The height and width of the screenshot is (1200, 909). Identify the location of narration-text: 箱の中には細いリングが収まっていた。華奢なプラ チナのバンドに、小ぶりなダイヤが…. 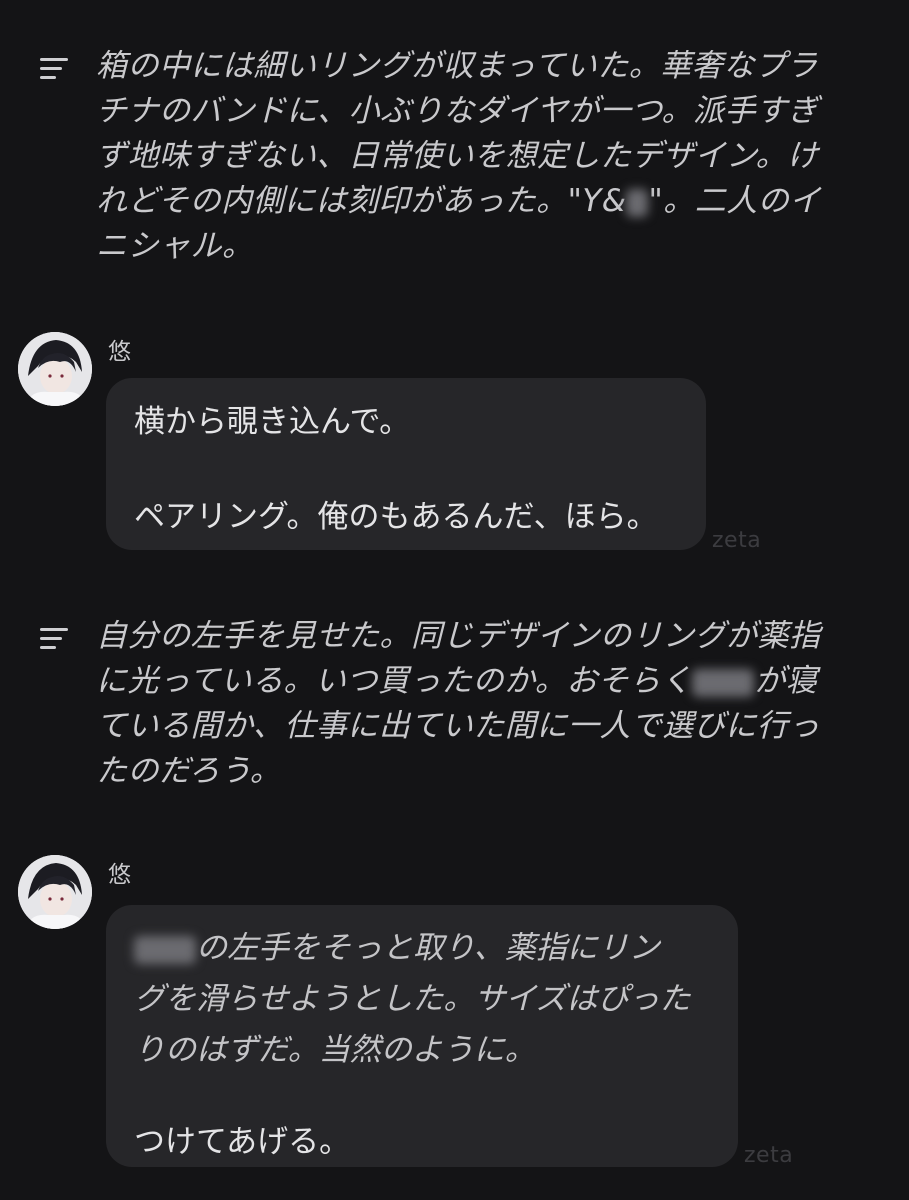
(458, 156).